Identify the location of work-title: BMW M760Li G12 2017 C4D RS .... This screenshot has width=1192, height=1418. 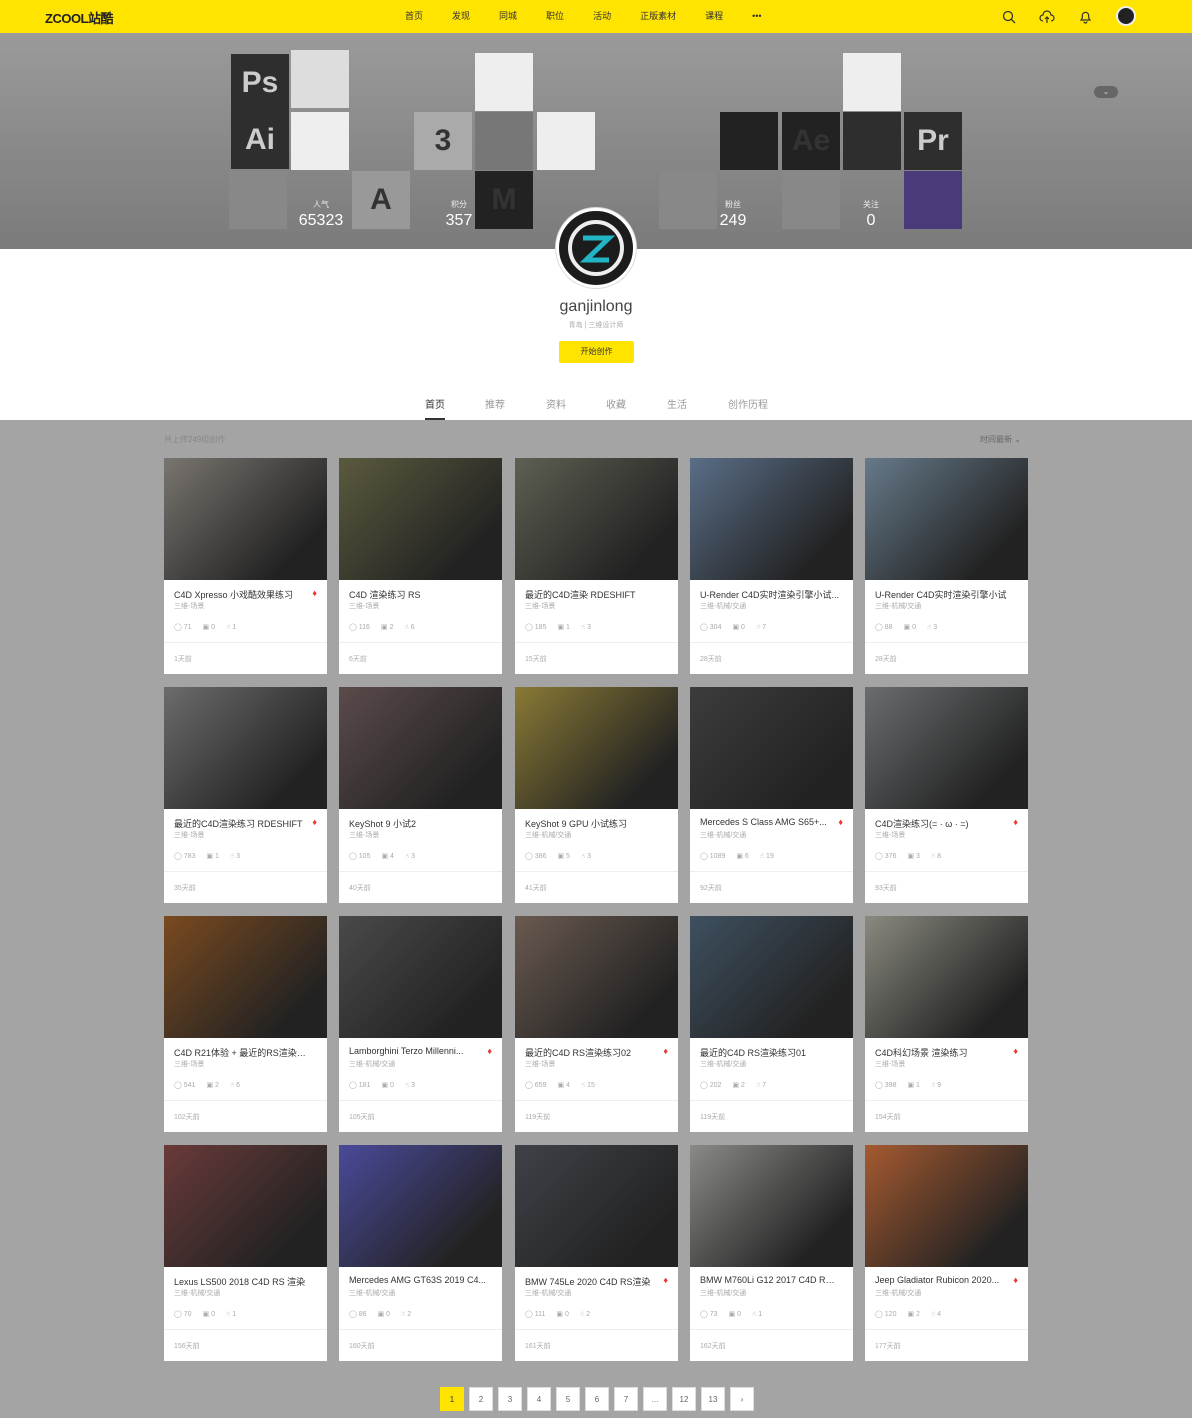
(770, 1280).